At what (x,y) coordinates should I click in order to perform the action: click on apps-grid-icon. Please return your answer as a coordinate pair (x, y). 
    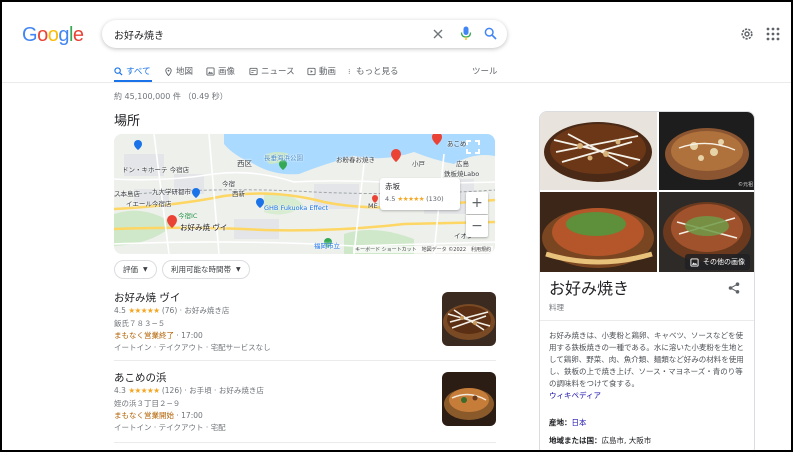
    Looking at the image, I should click on (773, 34).